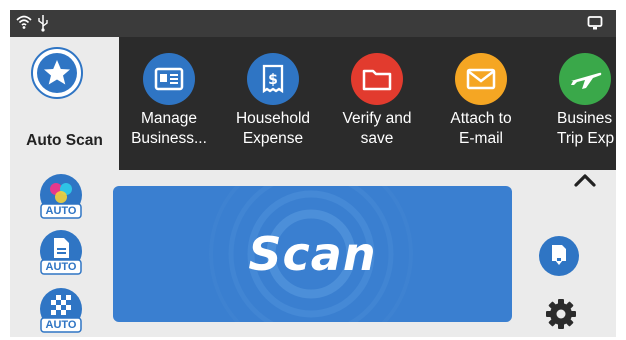 The height and width of the screenshot is (340, 626). I want to click on profile-business-trip-expense: Busines Trip Exp, so click(575, 103).